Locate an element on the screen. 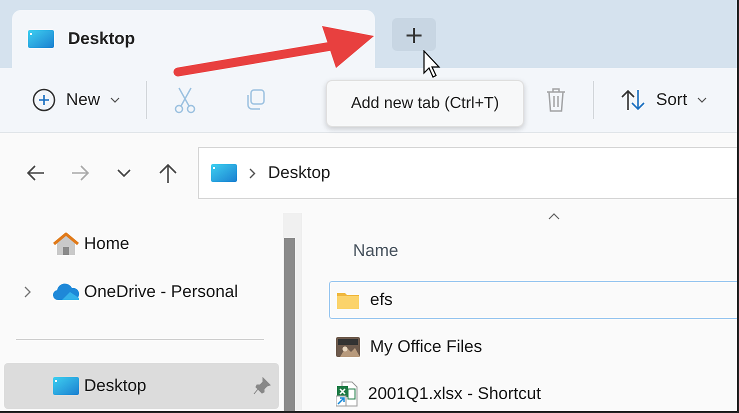  file-row: efs is located at coordinates (533, 300).